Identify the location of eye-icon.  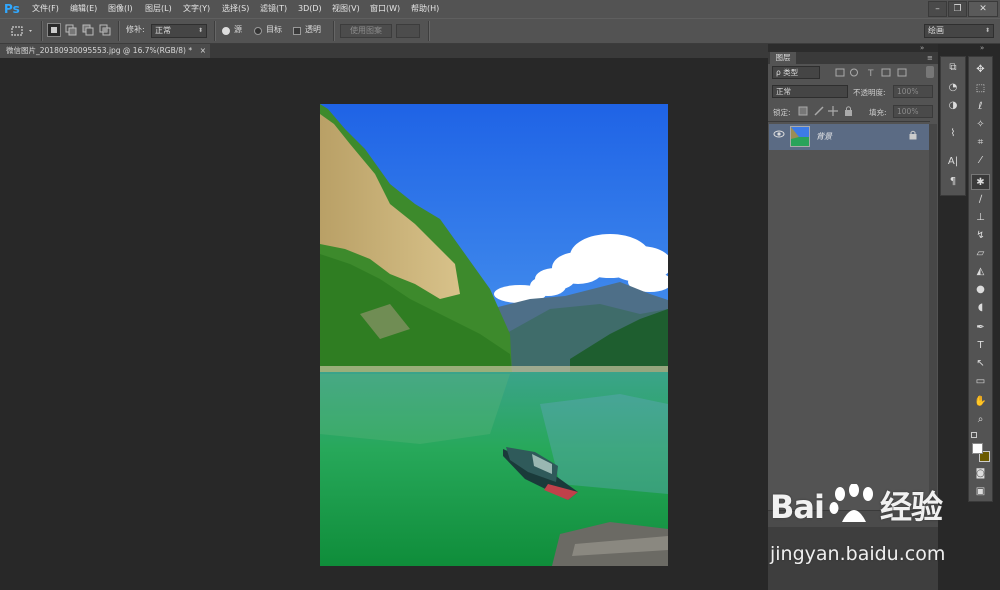
(779, 134).